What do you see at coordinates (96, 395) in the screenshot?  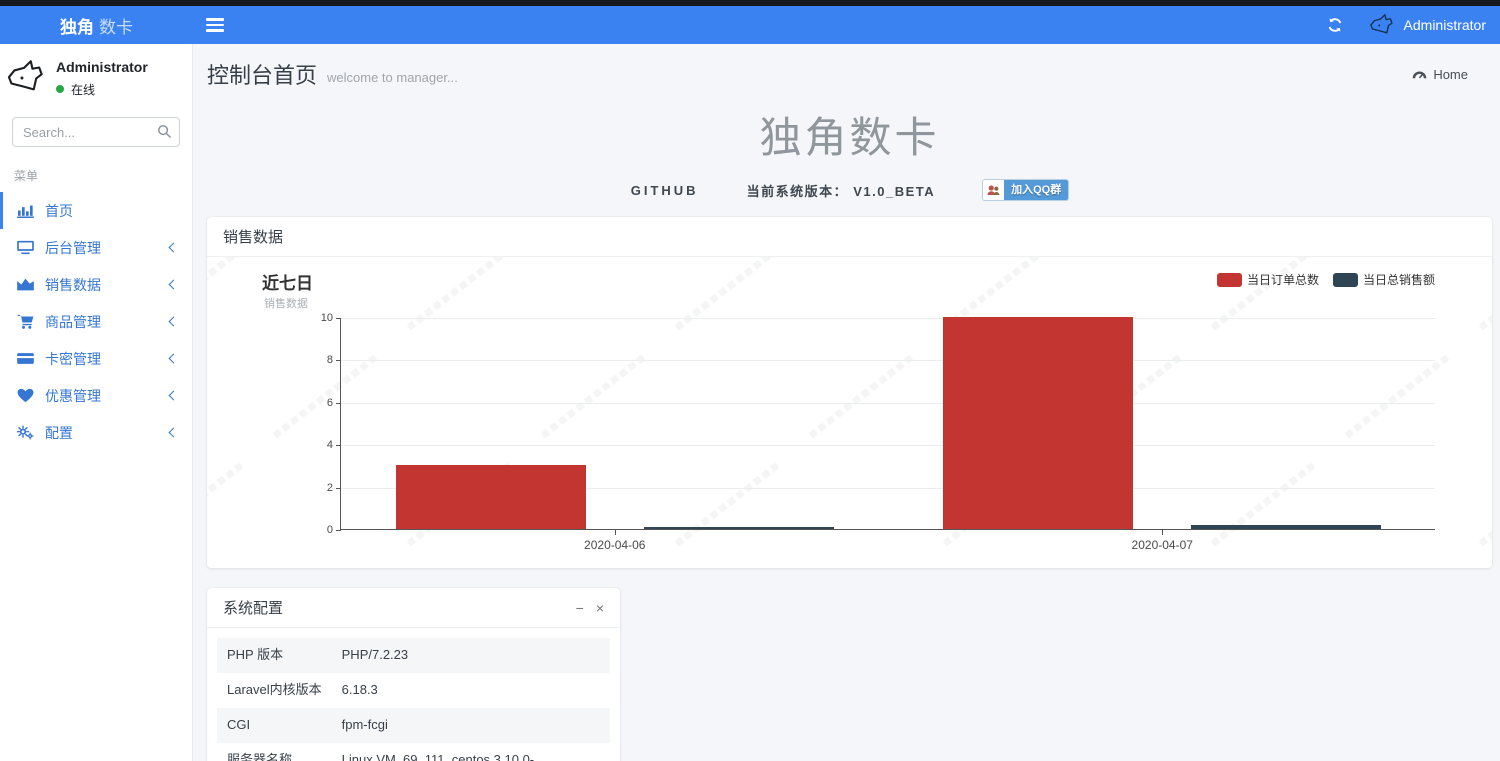 I see `sidebar-item-coupons: 优惠管理` at bounding box center [96, 395].